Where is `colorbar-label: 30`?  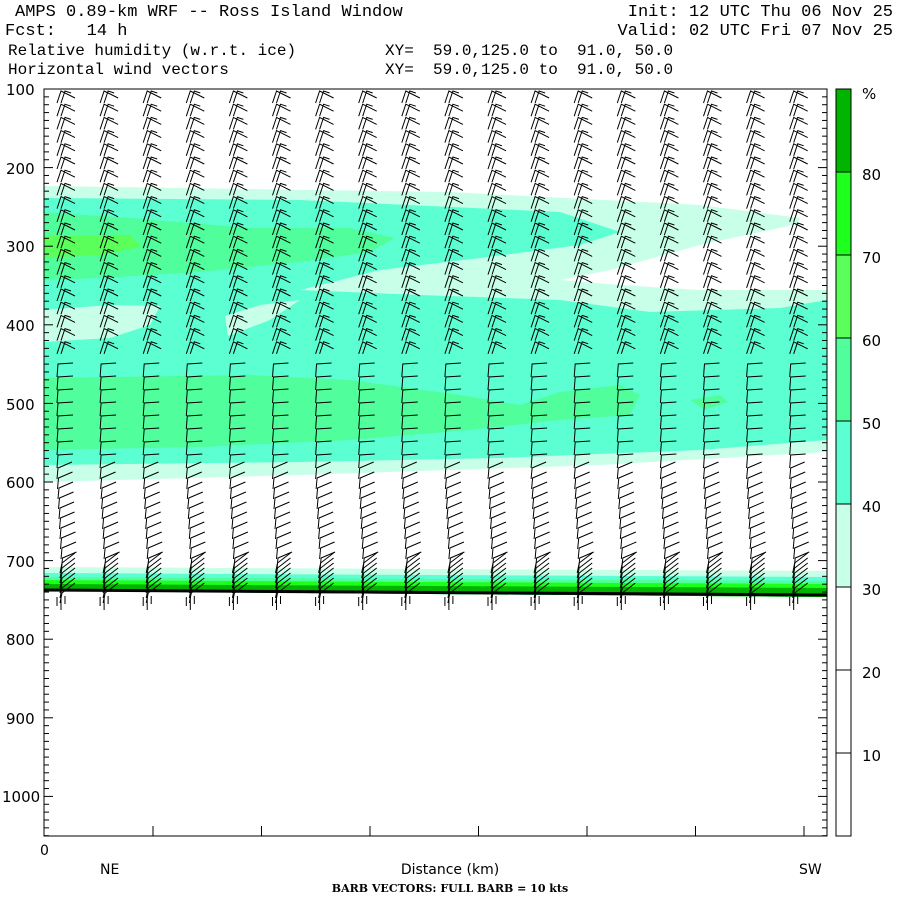
colorbar-label: 30 is located at coordinates (871, 590).